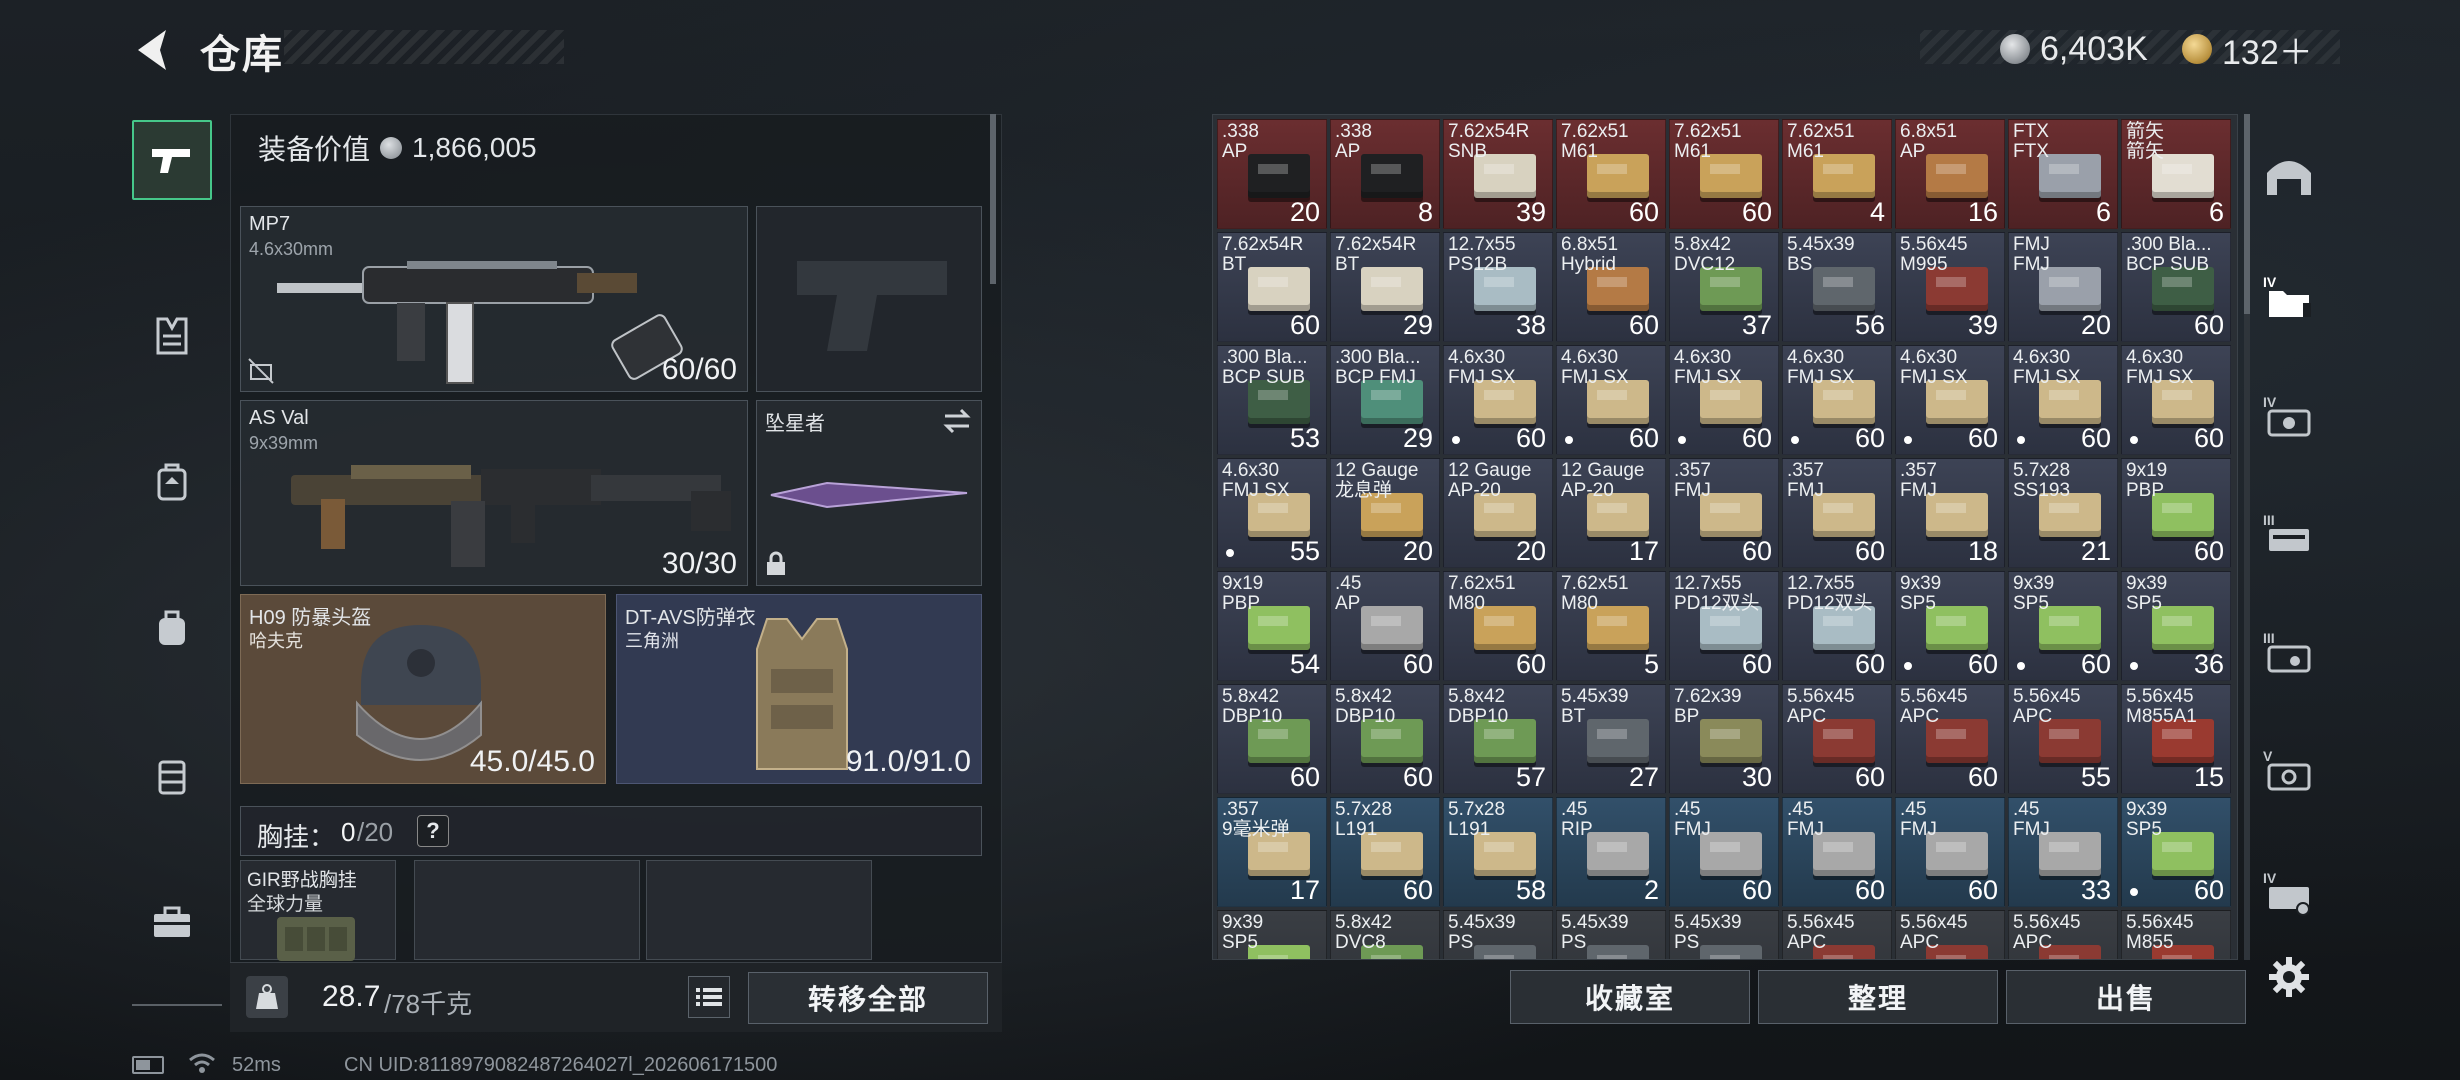 The width and height of the screenshot is (2460, 1080). I want to click on stash-item: .300 Bla... BCP SUB 60, so click(2176, 287).